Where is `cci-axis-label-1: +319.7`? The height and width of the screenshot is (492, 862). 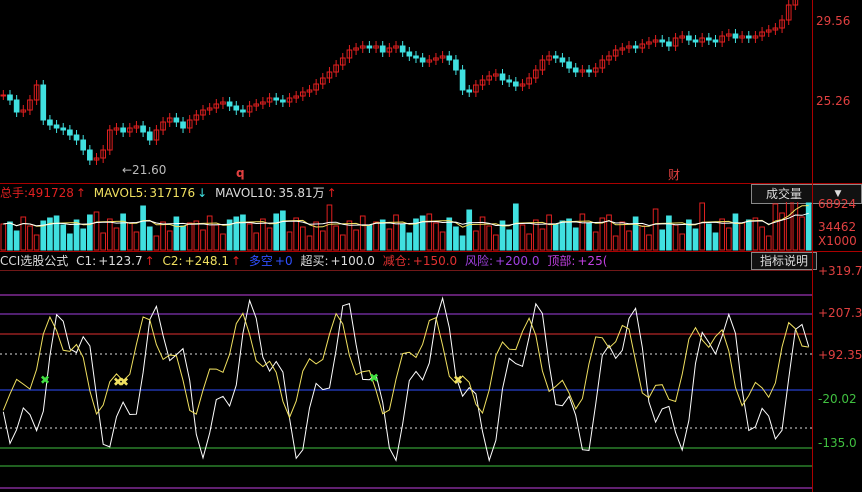
cci-axis-label-1: +319.7 is located at coordinates (840, 271).